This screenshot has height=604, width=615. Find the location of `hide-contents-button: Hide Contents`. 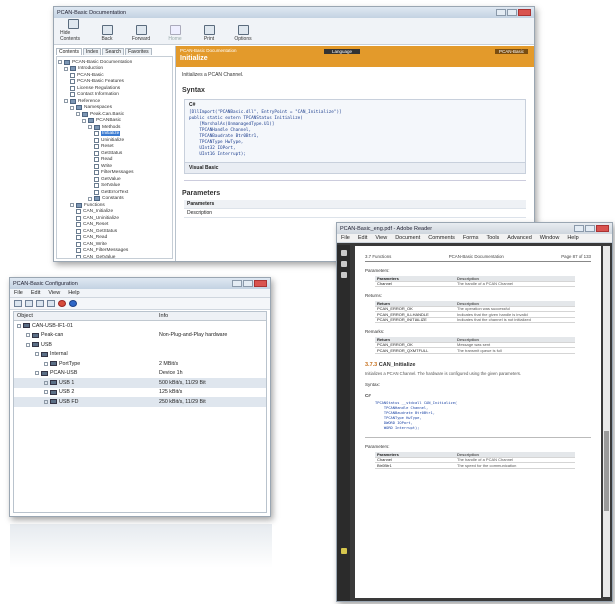

hide-contents-button: Hide Contents is located at coordinates (73, 30).